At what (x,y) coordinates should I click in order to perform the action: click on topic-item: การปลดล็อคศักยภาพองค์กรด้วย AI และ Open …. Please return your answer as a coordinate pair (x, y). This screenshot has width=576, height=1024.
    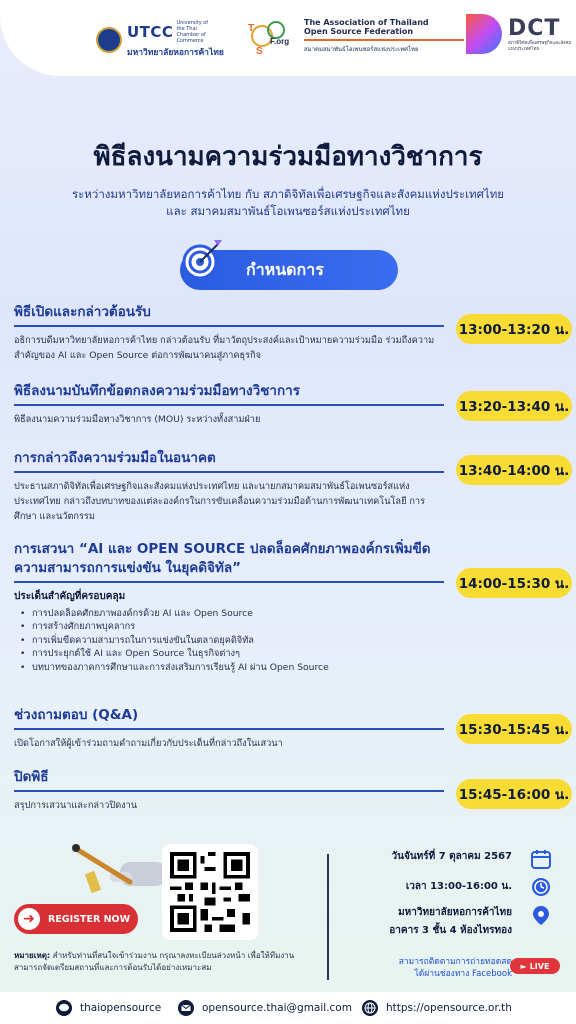
    Looking at the image, I should click on (291, 614).